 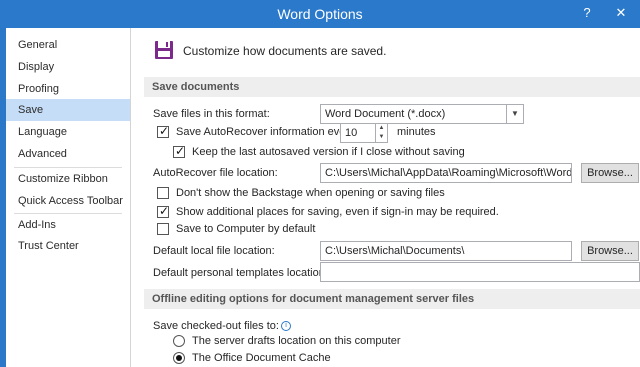 I want to click on save-disk-icon, so click(x=164, y=50).